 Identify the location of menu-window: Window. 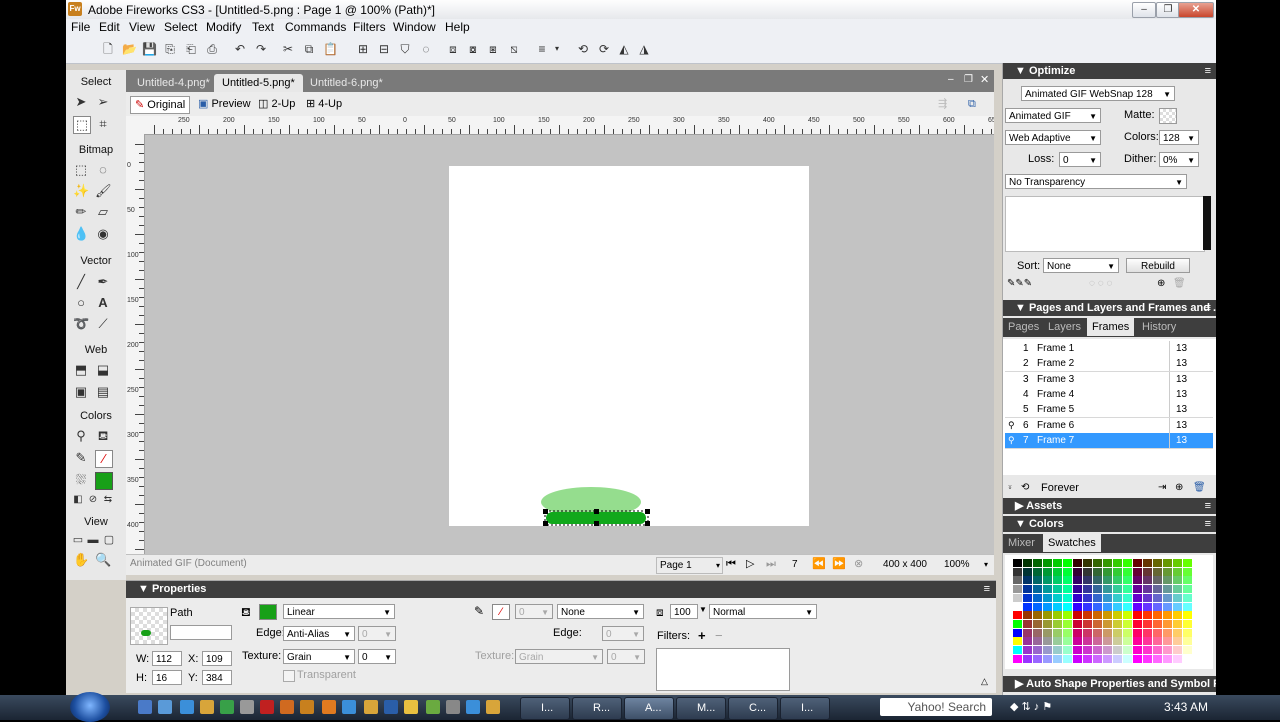
(414, 27).